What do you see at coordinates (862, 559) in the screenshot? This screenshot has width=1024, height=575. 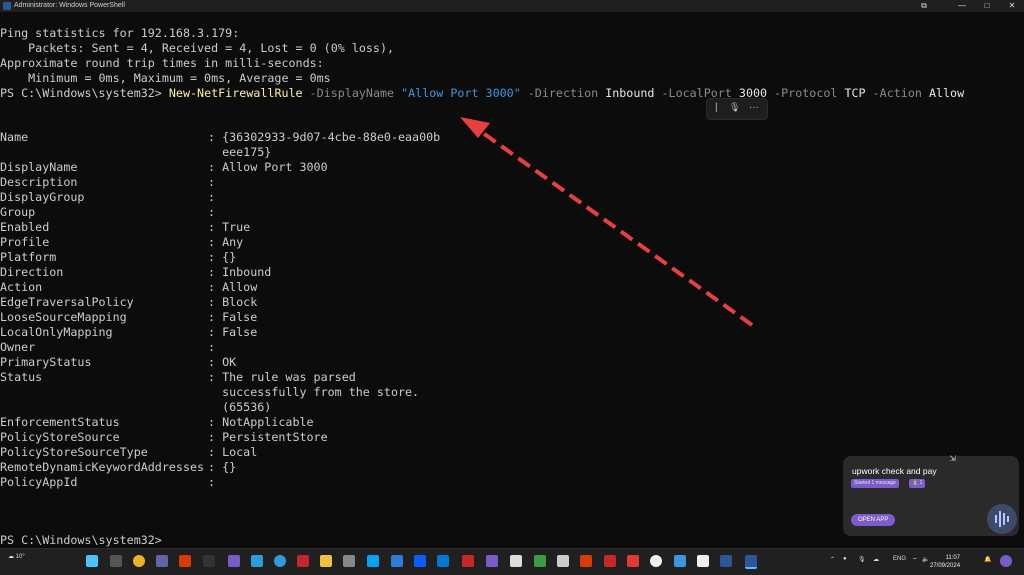 I see `microphone-tray-icon: 🎙` at bounding box center [862, 559].